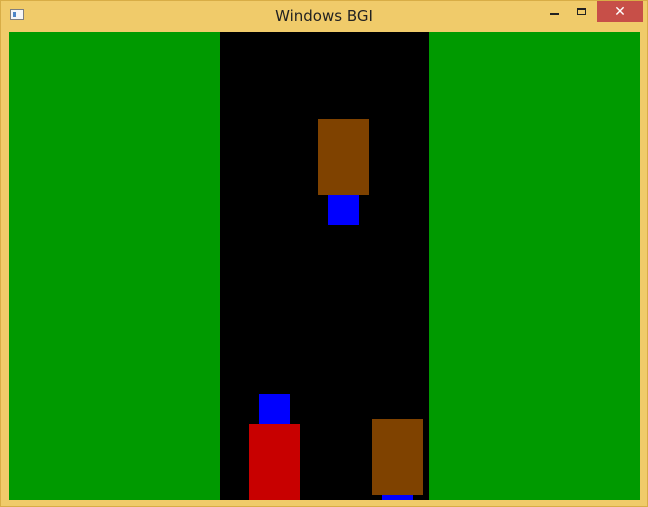 The width and height of the screenshot is (648, 507). What do you see at coordinates (324, 16) in the screenshot?
I see `title-bar: Windows BGI ✕` at bounding box center [324, 16].